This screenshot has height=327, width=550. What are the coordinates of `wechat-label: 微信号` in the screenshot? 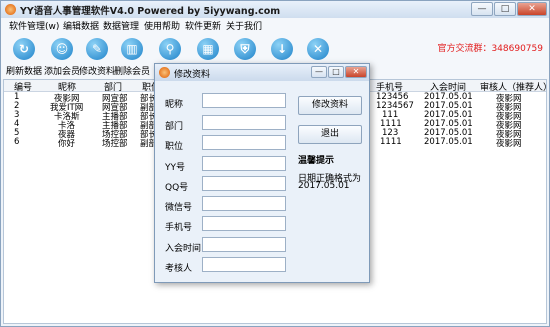 It's located at (179, 208).